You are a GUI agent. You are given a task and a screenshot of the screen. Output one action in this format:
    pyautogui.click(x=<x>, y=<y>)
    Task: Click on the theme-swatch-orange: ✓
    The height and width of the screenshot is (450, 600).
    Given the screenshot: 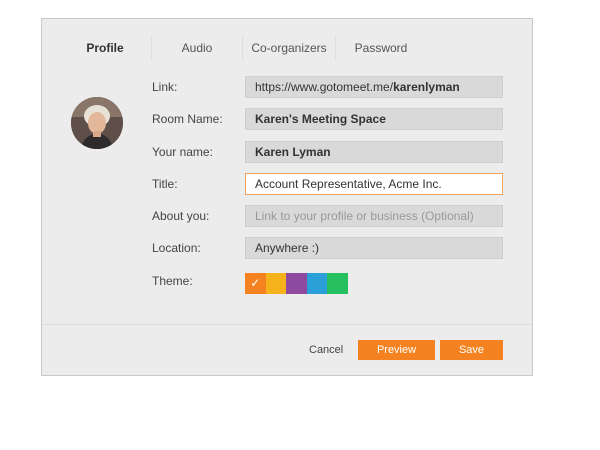 What is the action you would take?
    pyautogui.click(x=255, y=283)
    